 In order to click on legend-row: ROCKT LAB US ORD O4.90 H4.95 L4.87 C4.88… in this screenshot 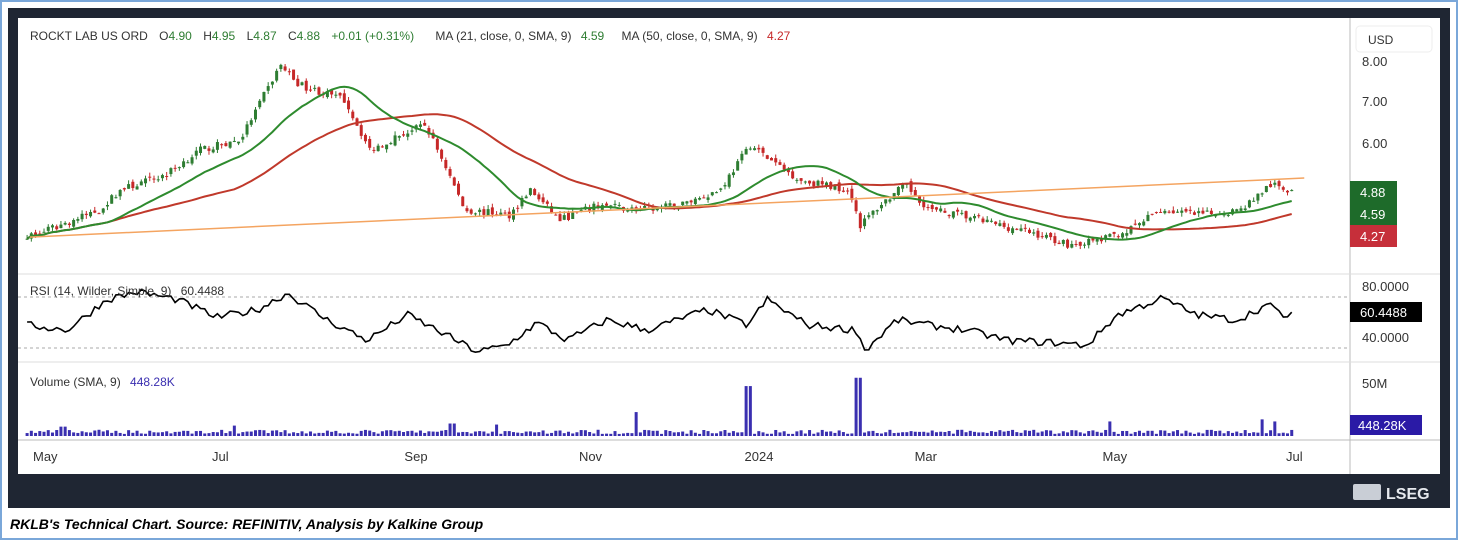, I will do `click(410, 36)`.